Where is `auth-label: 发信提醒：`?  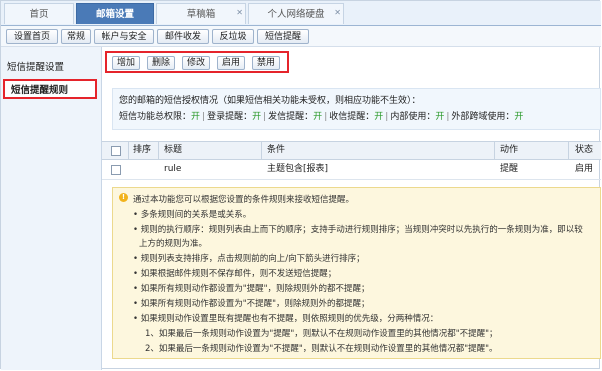 auth-label: 发信提醒： is located at coordinates (291, 117).